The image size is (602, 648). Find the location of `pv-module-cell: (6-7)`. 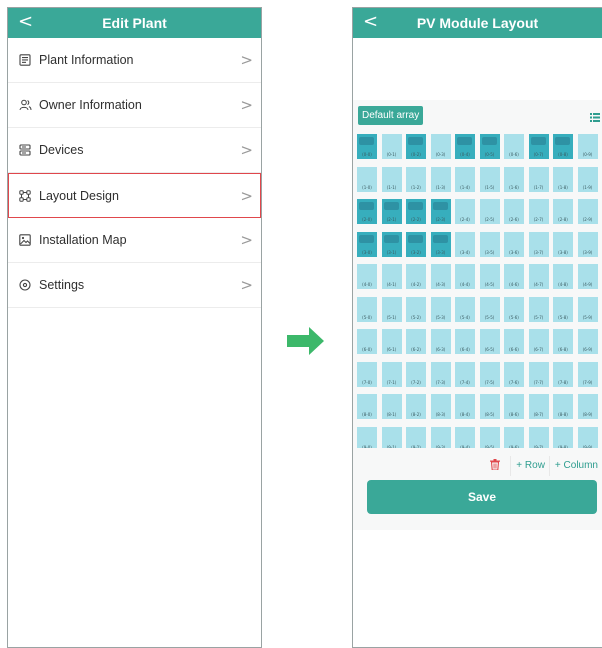

pv-module-cell: (6-7) is located at coordinates (538, 341).